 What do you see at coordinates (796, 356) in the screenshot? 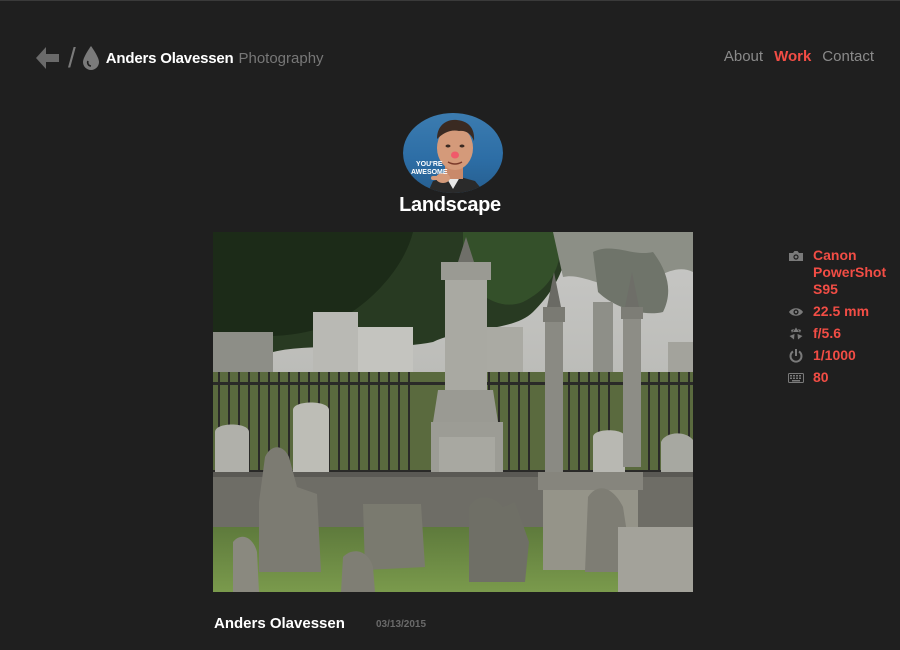
I see `power-icon` at bounding box center [796, 356].